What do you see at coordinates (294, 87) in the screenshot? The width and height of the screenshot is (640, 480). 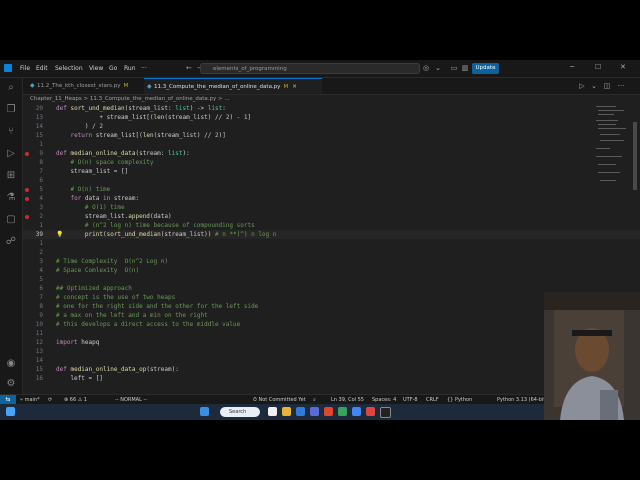 I see `close-tab-icon: ✕` at bounding box center [294, 87].